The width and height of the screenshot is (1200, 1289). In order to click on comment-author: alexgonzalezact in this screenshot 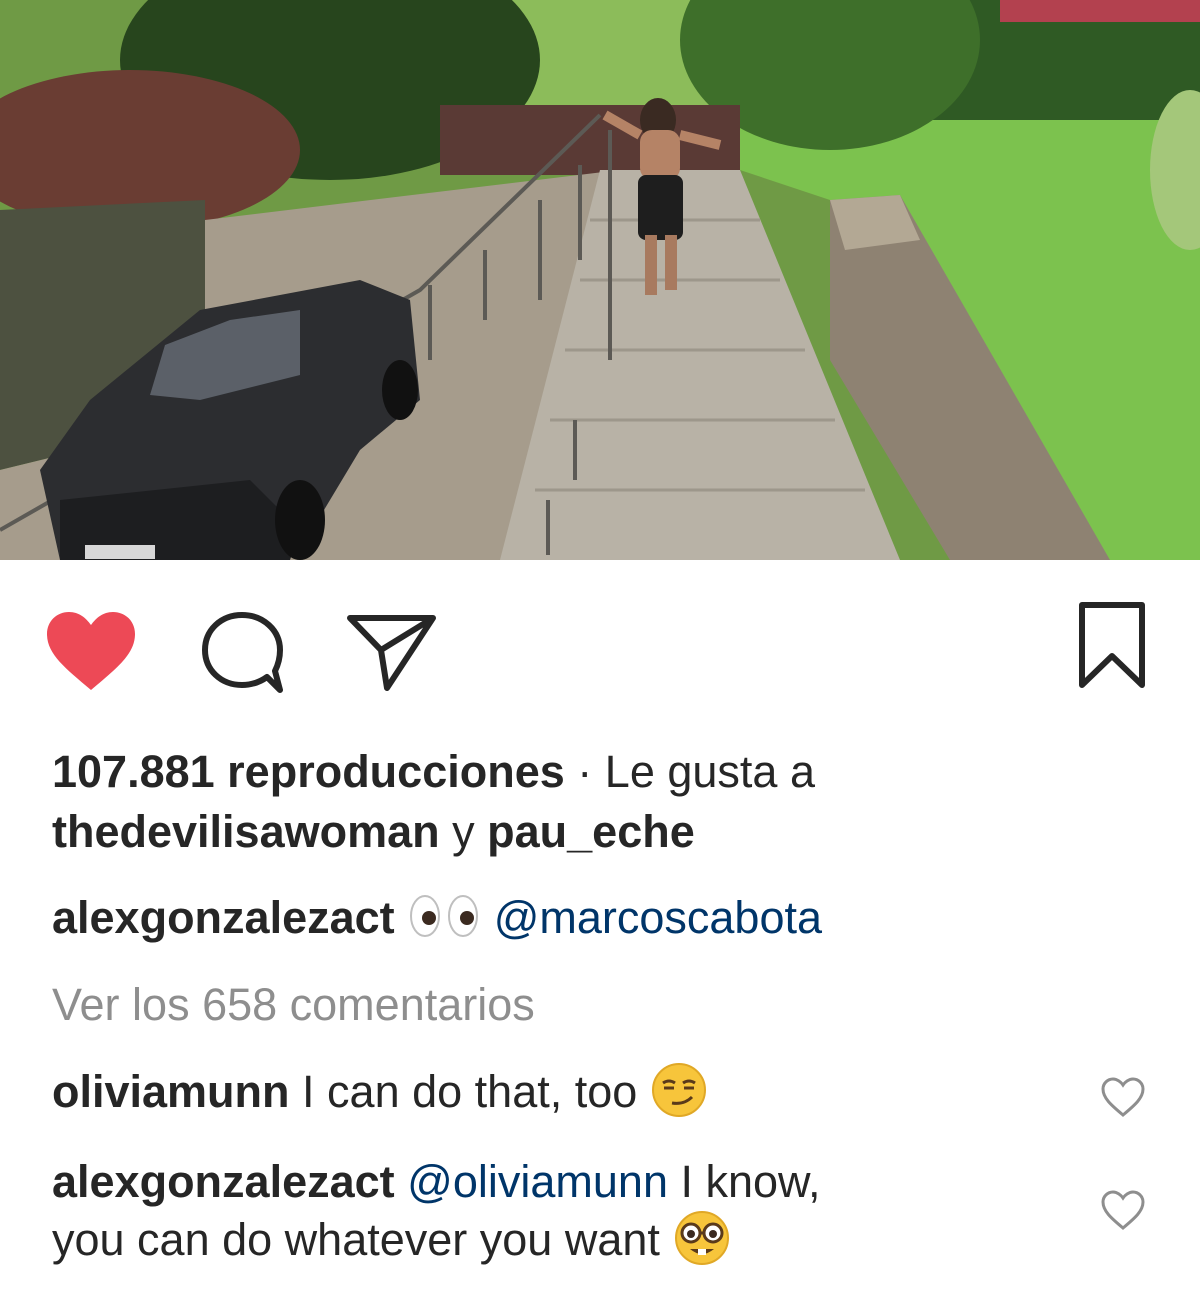, I will do `click(223, 1181)`.